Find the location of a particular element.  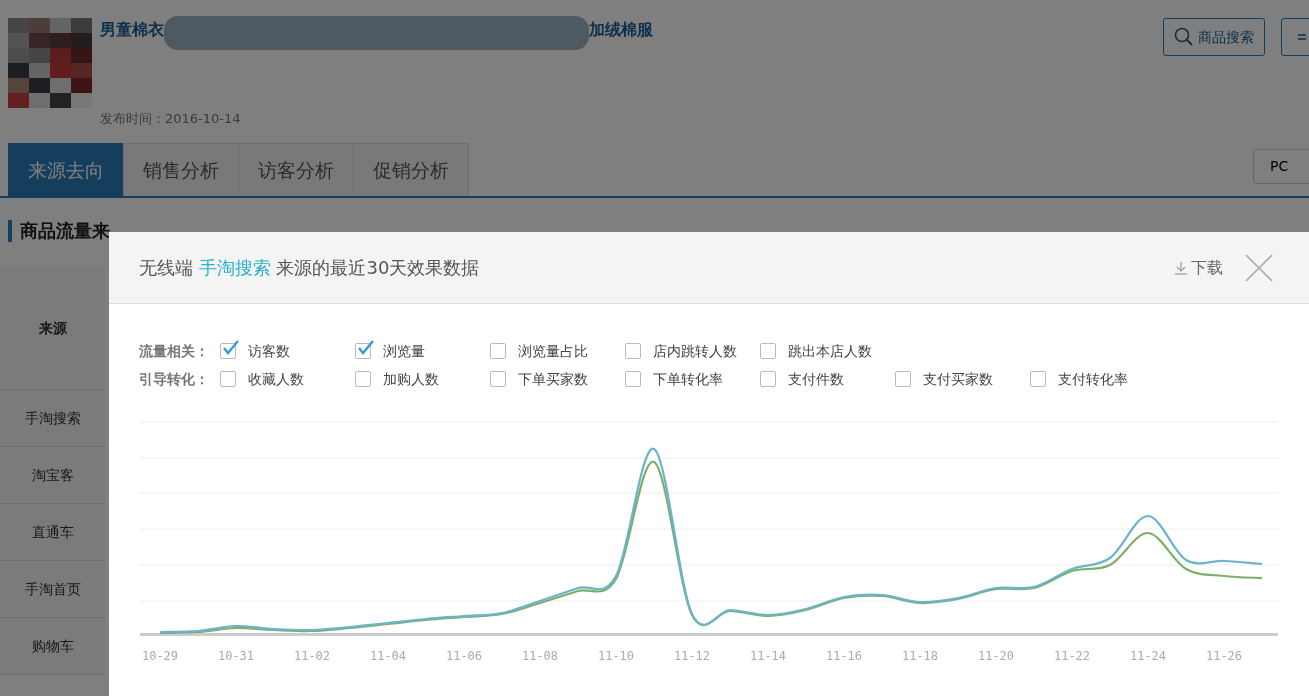

checkbox-label: 支付件数 is located at coordinates (816, 379).